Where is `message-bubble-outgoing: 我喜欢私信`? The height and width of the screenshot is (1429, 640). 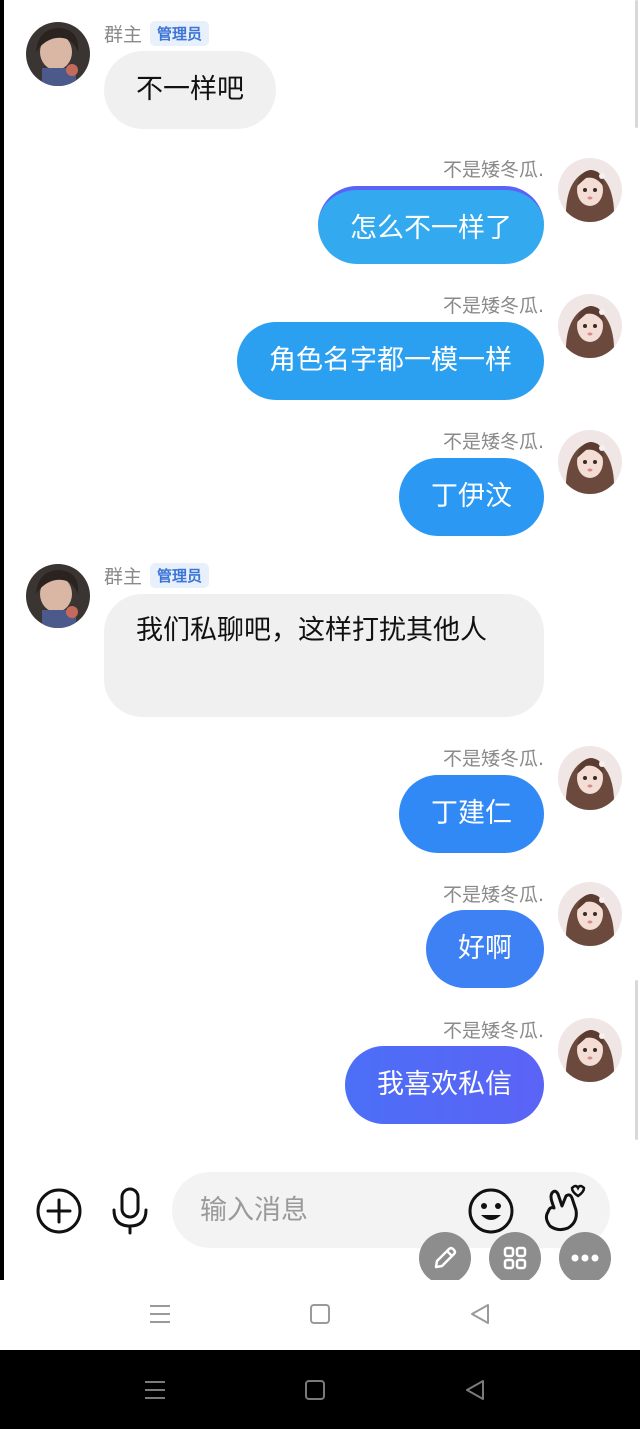
message-bubble-outgoing: 我喜欢私信 is located at coordinates (444, 1085).